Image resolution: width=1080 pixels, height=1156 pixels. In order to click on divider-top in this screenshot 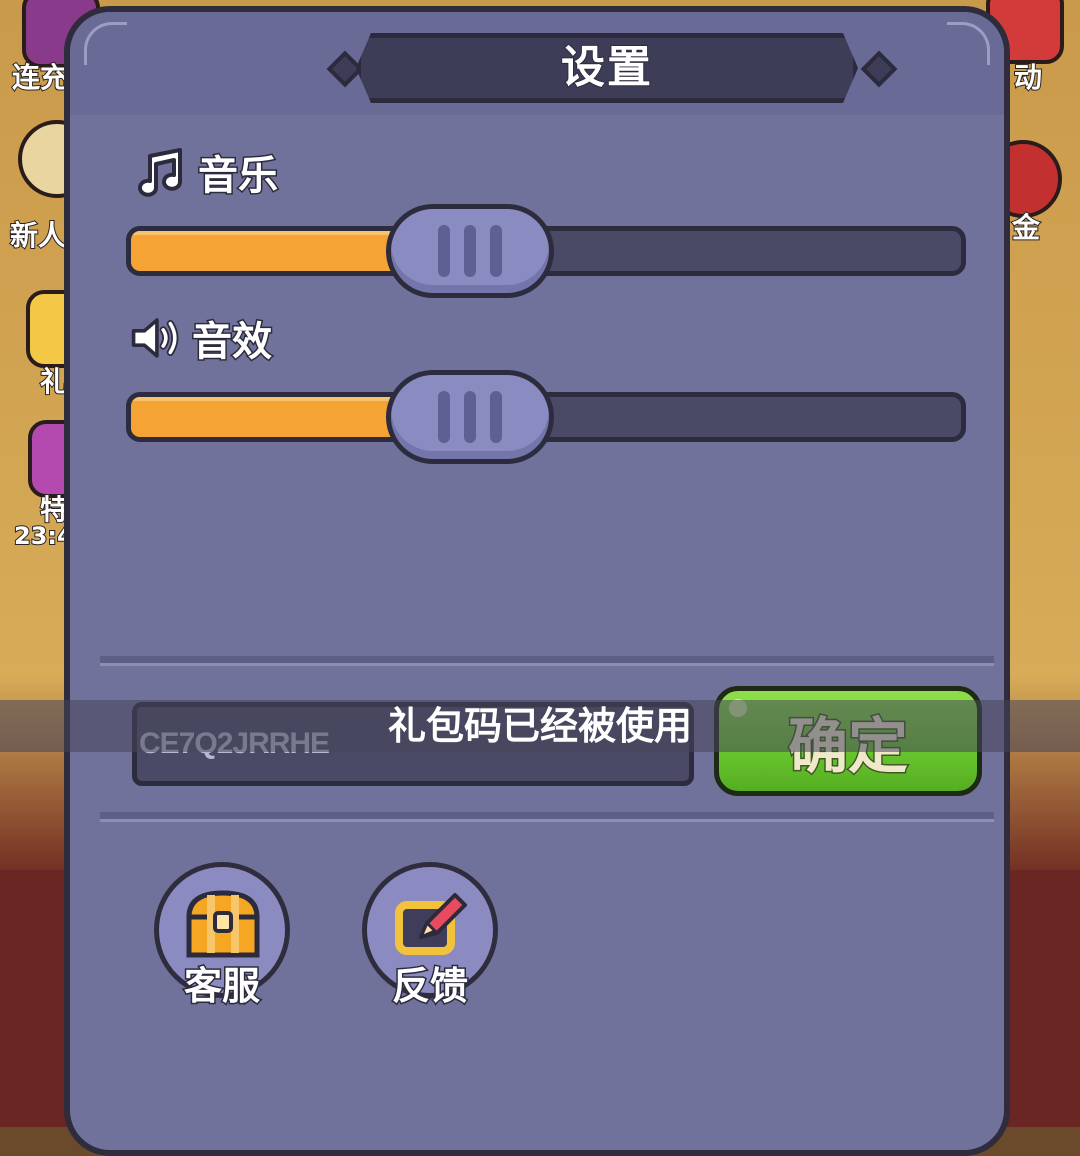, I will do `click(547, 661)`.